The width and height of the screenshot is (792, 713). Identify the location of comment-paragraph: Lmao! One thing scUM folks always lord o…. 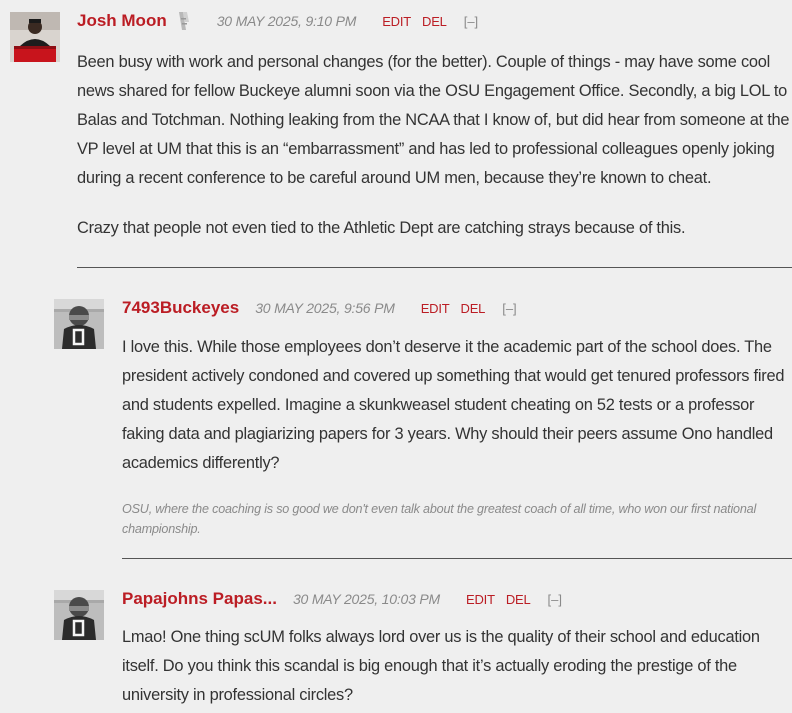
(441, 666).